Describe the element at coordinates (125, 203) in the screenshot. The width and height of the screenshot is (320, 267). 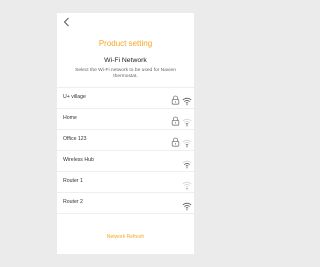
I see `network-row: Router 2` at that location.